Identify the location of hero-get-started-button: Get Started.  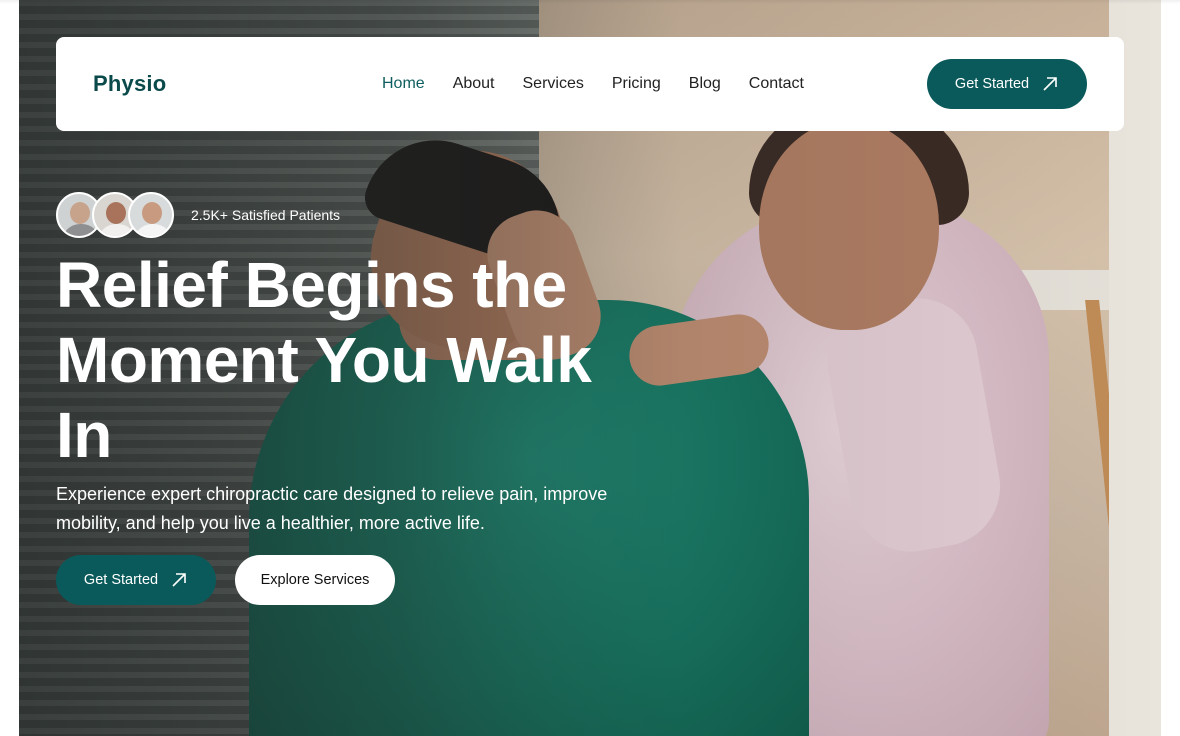
(136, 580).